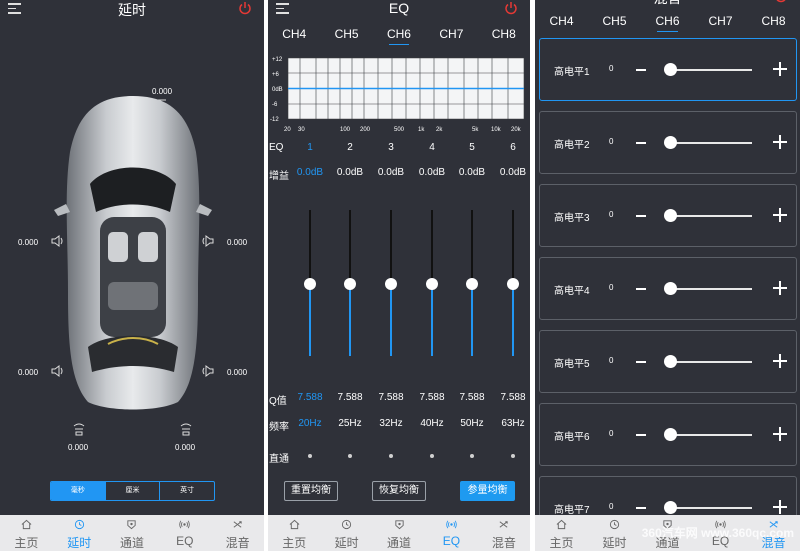 The image size is (800, 551). Describe the element at coordinates (132, 533) in the screenshot. I see `nav-channel: 通道` at that location.